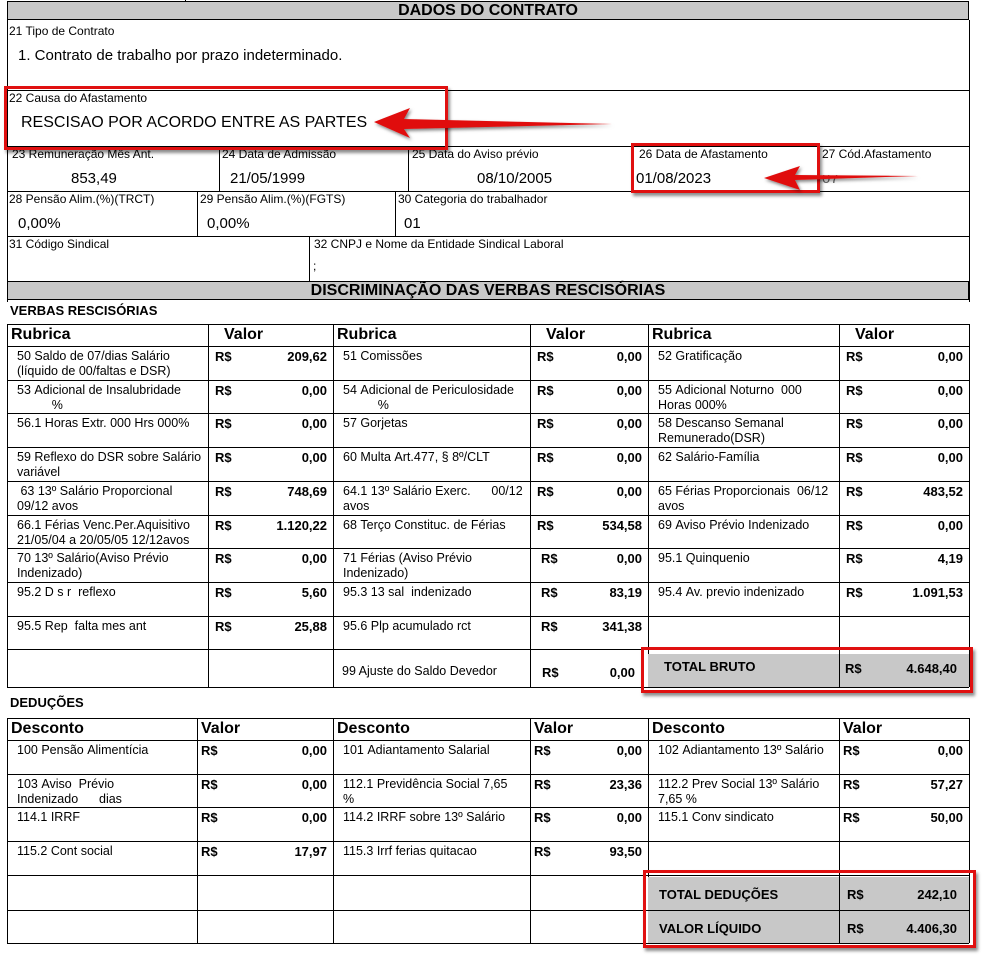  I want to click on desconto-label: 112.1 Previdência Social 7,65%, so click(425, 791).